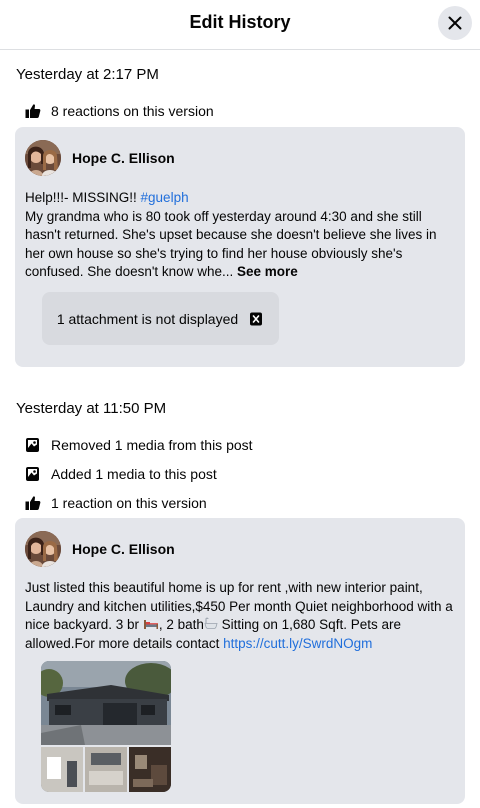  Describe the element at coordinates (256, 319) in the screenshot. I see `hidden-media-icon` at that location.